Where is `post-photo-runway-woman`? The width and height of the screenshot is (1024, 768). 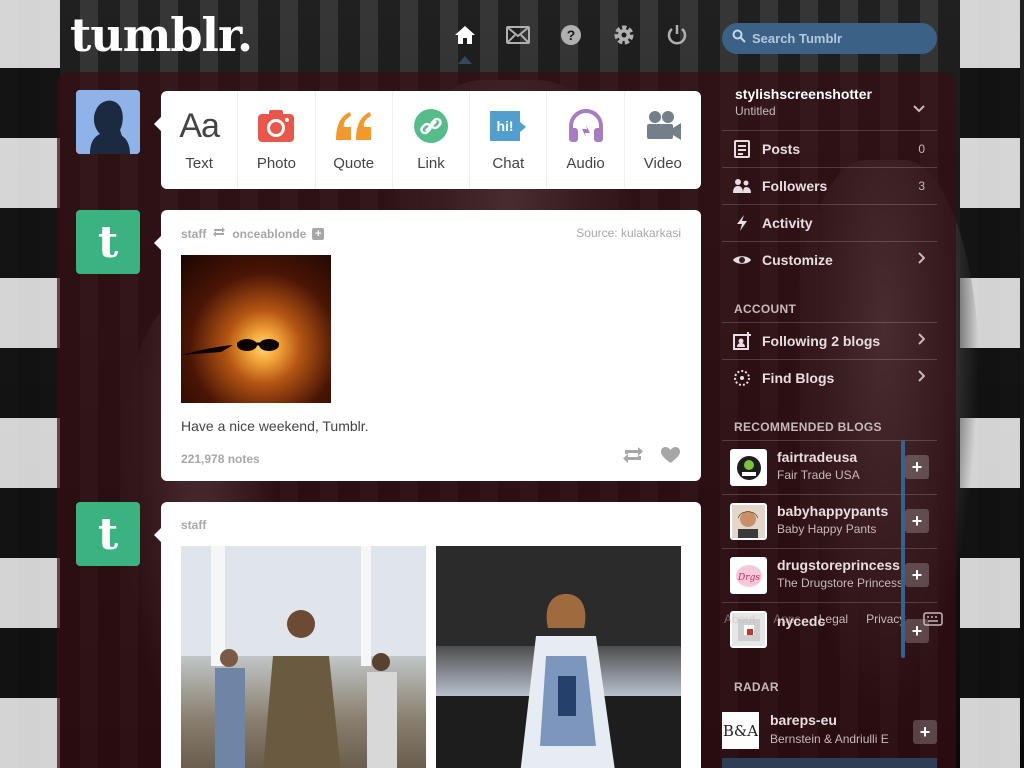
post-photo-runway-woman is located at coordinates (558, 657).